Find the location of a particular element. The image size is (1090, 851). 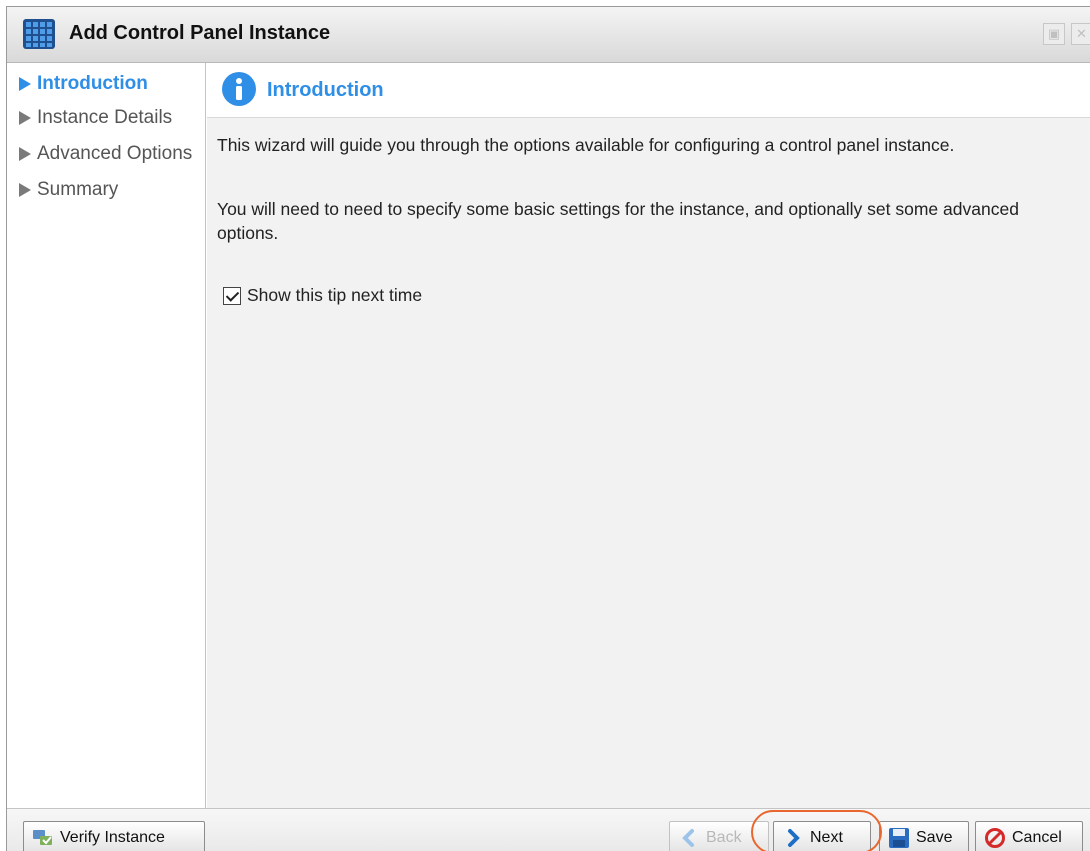

maximize-icon: ▣ is located at coordinates (1054, 33).